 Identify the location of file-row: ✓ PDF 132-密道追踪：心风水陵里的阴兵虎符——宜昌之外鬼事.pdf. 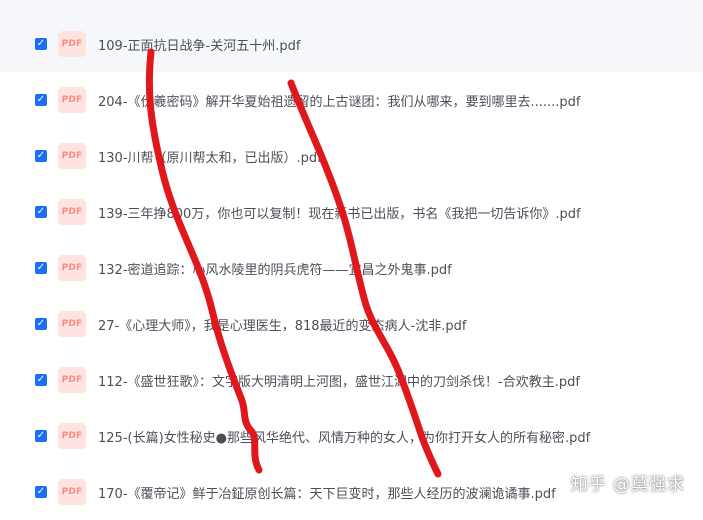
(351, 268).